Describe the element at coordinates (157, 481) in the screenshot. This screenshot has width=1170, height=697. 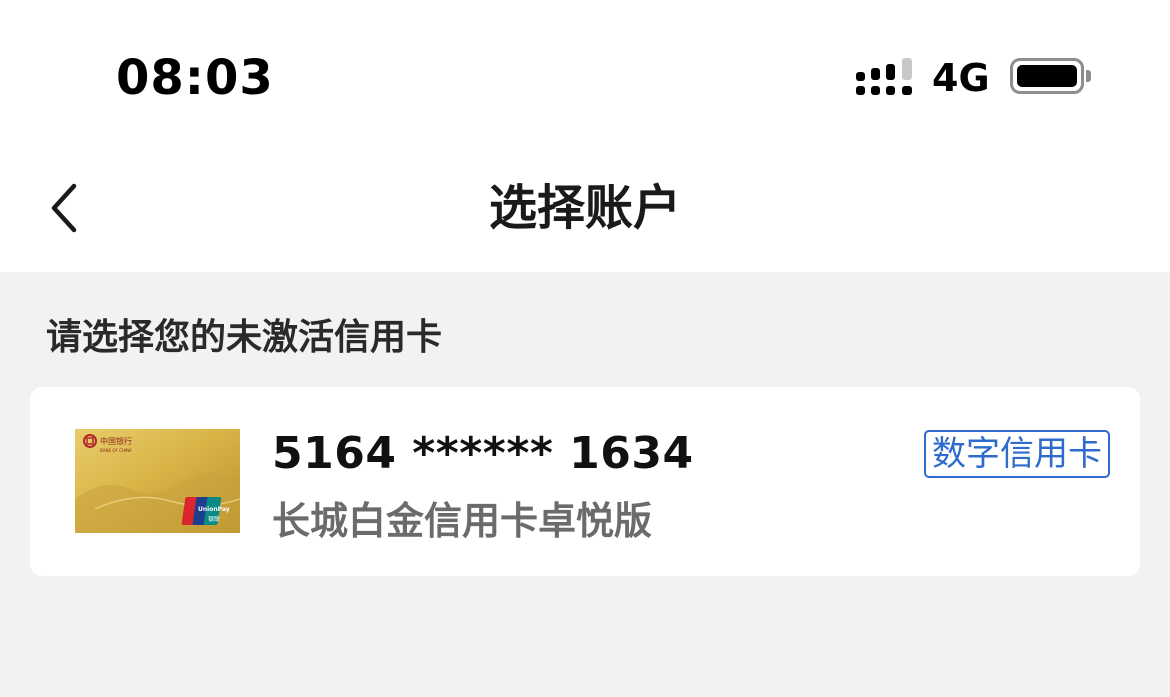
I see `credit-card-thumbnail: 中国银行 BANK OF CHINA UnionPay 银联` at that location.